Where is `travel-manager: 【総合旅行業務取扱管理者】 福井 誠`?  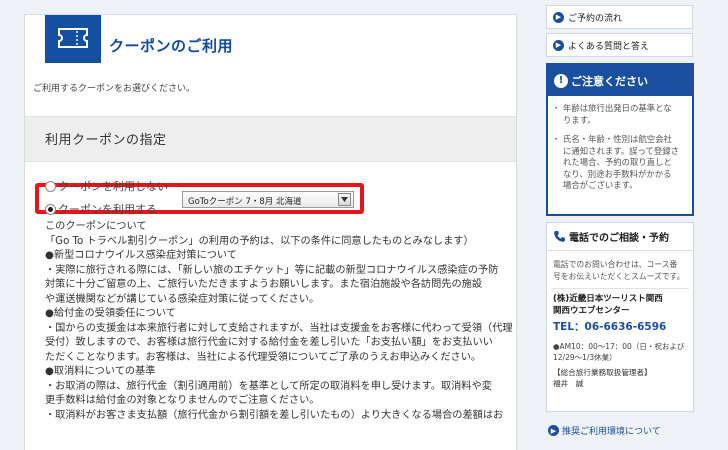
travel-manager: 【総合旅行業務取扱管理者】 福井 誠 is located at coordinates (620, 376).